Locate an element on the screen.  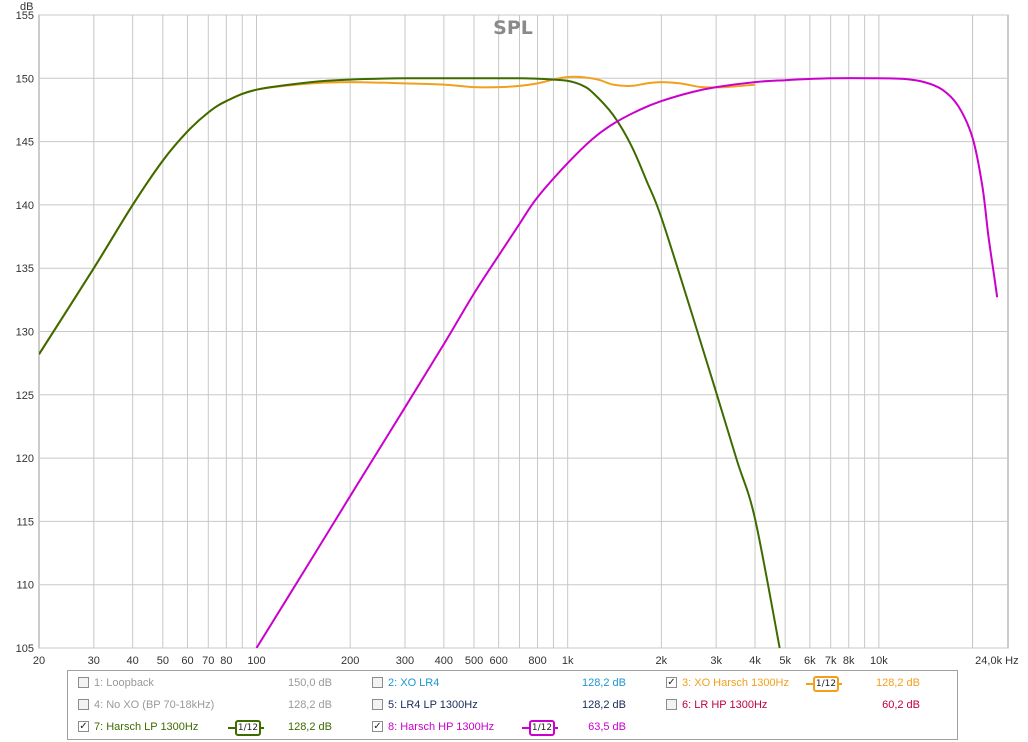
legend-item: ✓ 8: Harsch HP 1300Hz 1/12 63,5 dB is located at coordinates (499, 727).